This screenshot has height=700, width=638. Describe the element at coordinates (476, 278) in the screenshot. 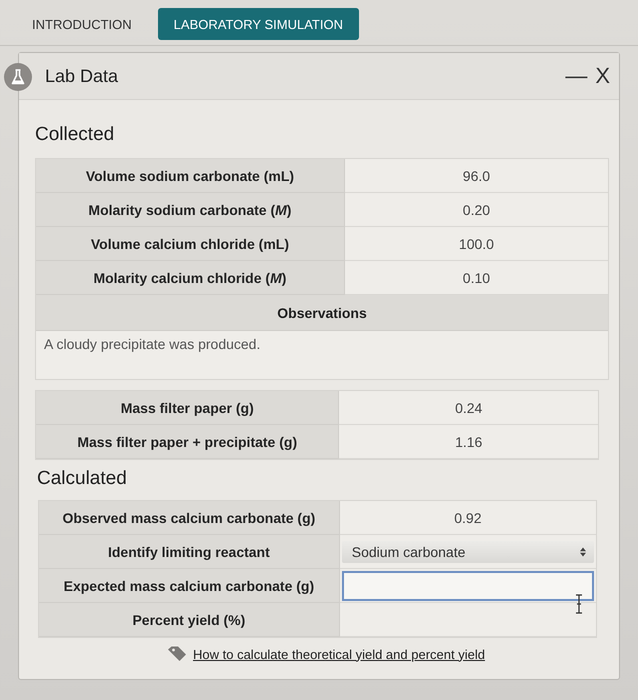

I see `row-value: 0.10` at that location.